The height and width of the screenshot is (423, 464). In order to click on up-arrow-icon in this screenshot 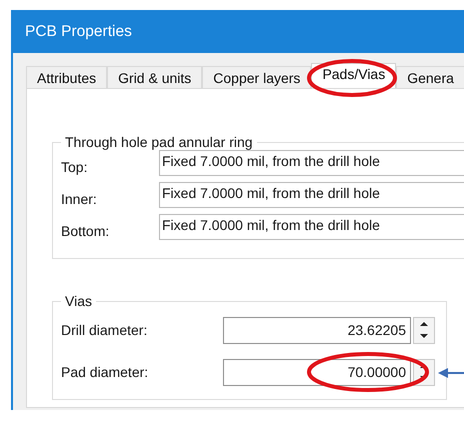, I will do `click(424, 323)`.